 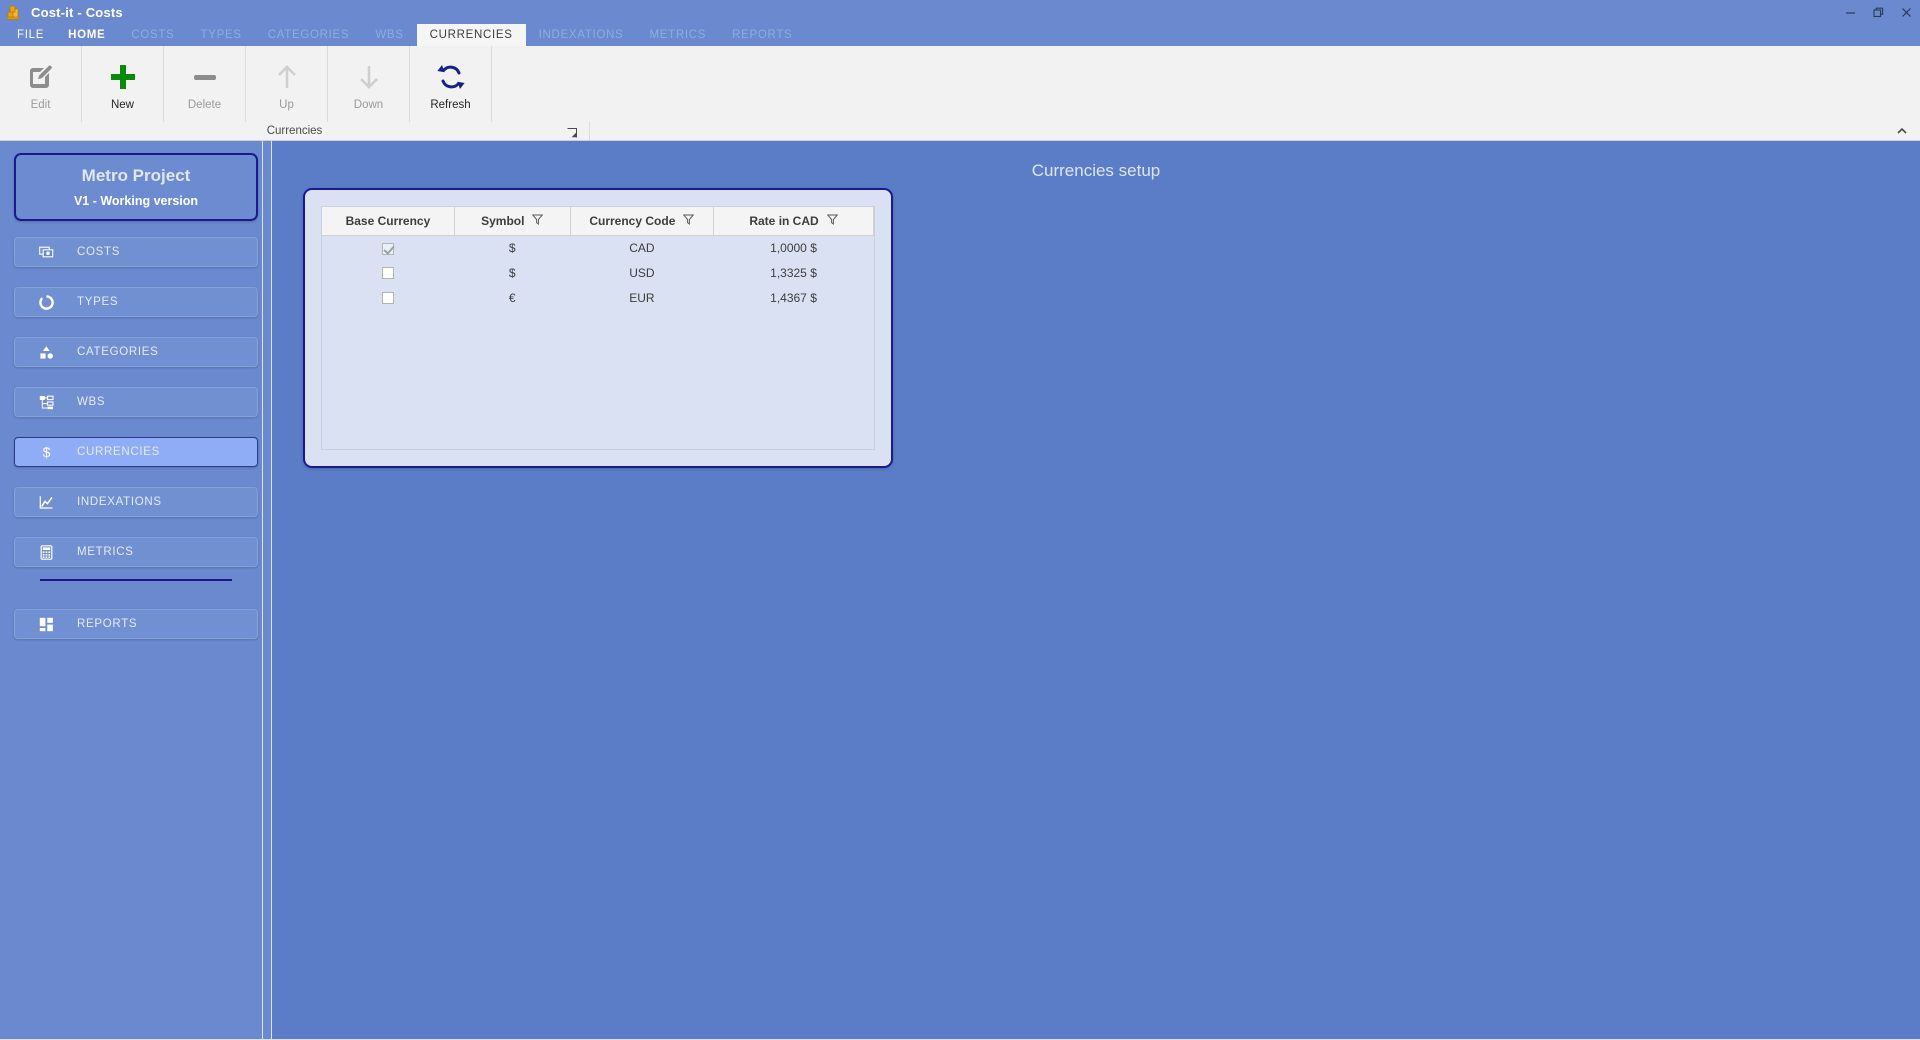 What do you see at coordinates (512, 297) in the screenshot?
I see `symbol-cell: €` at bounding box center [512, 297].